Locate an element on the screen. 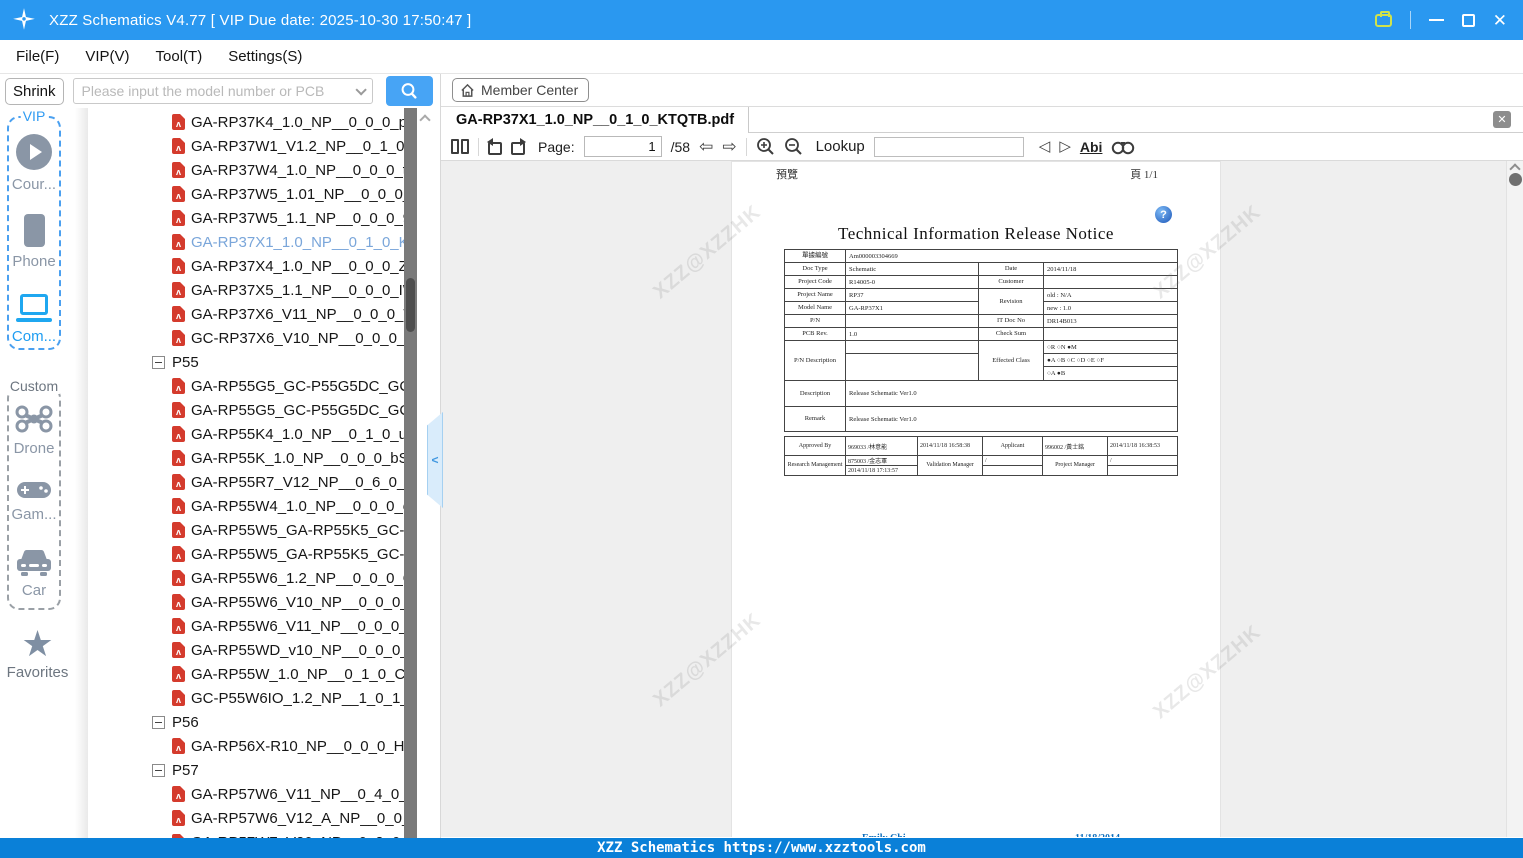 The image size is (1523, 858). phone-icon is located at coordinates (34, 230).